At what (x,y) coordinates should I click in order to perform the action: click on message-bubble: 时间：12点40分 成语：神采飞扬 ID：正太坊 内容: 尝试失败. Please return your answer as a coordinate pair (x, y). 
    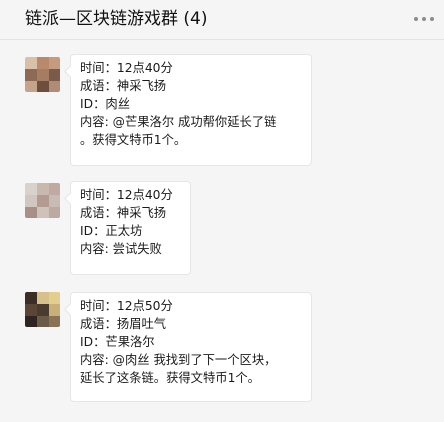
    Looking at the image, I should click on (130, 228).